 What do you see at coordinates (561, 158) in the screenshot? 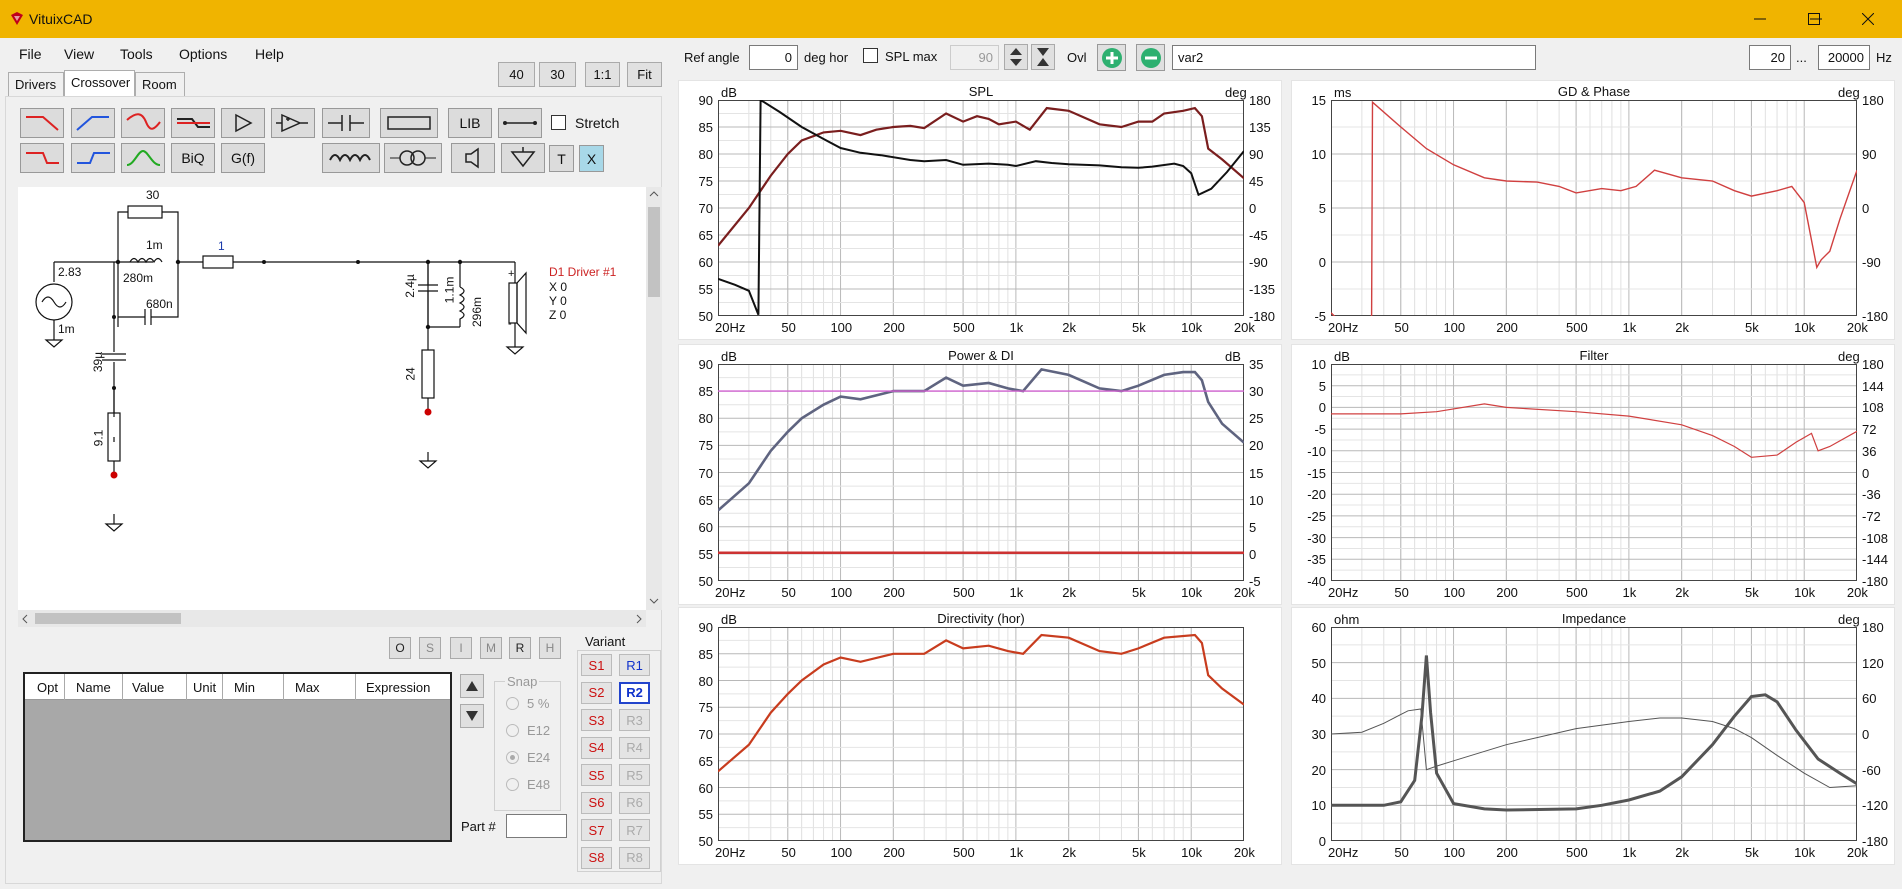
I see `text-tool: T` at bounding box center [561, 158].